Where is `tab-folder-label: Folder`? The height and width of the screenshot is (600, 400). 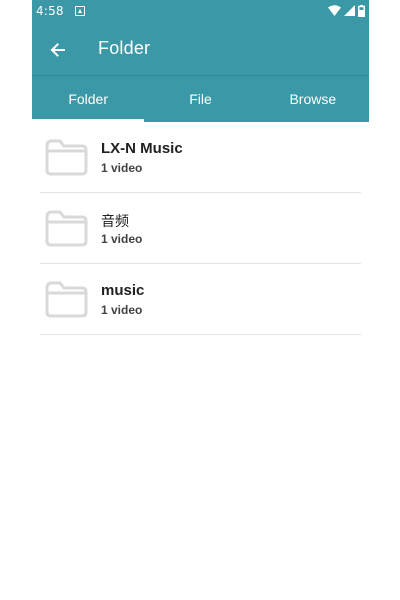
tab-folder-label: Folder is located at coordinates (88, 99).